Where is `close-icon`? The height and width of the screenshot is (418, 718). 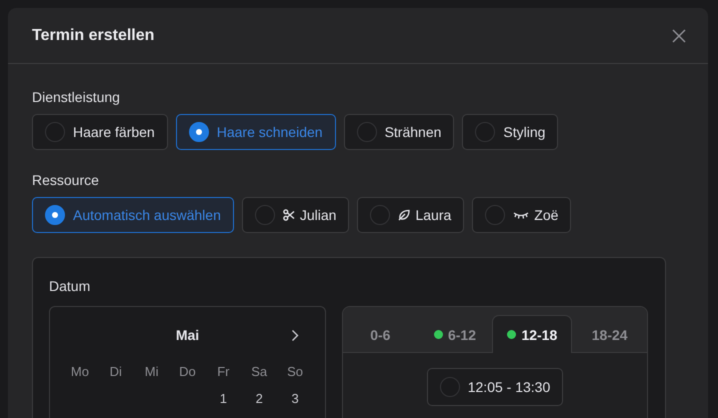 close-icon is located at coordinates (679, 35).